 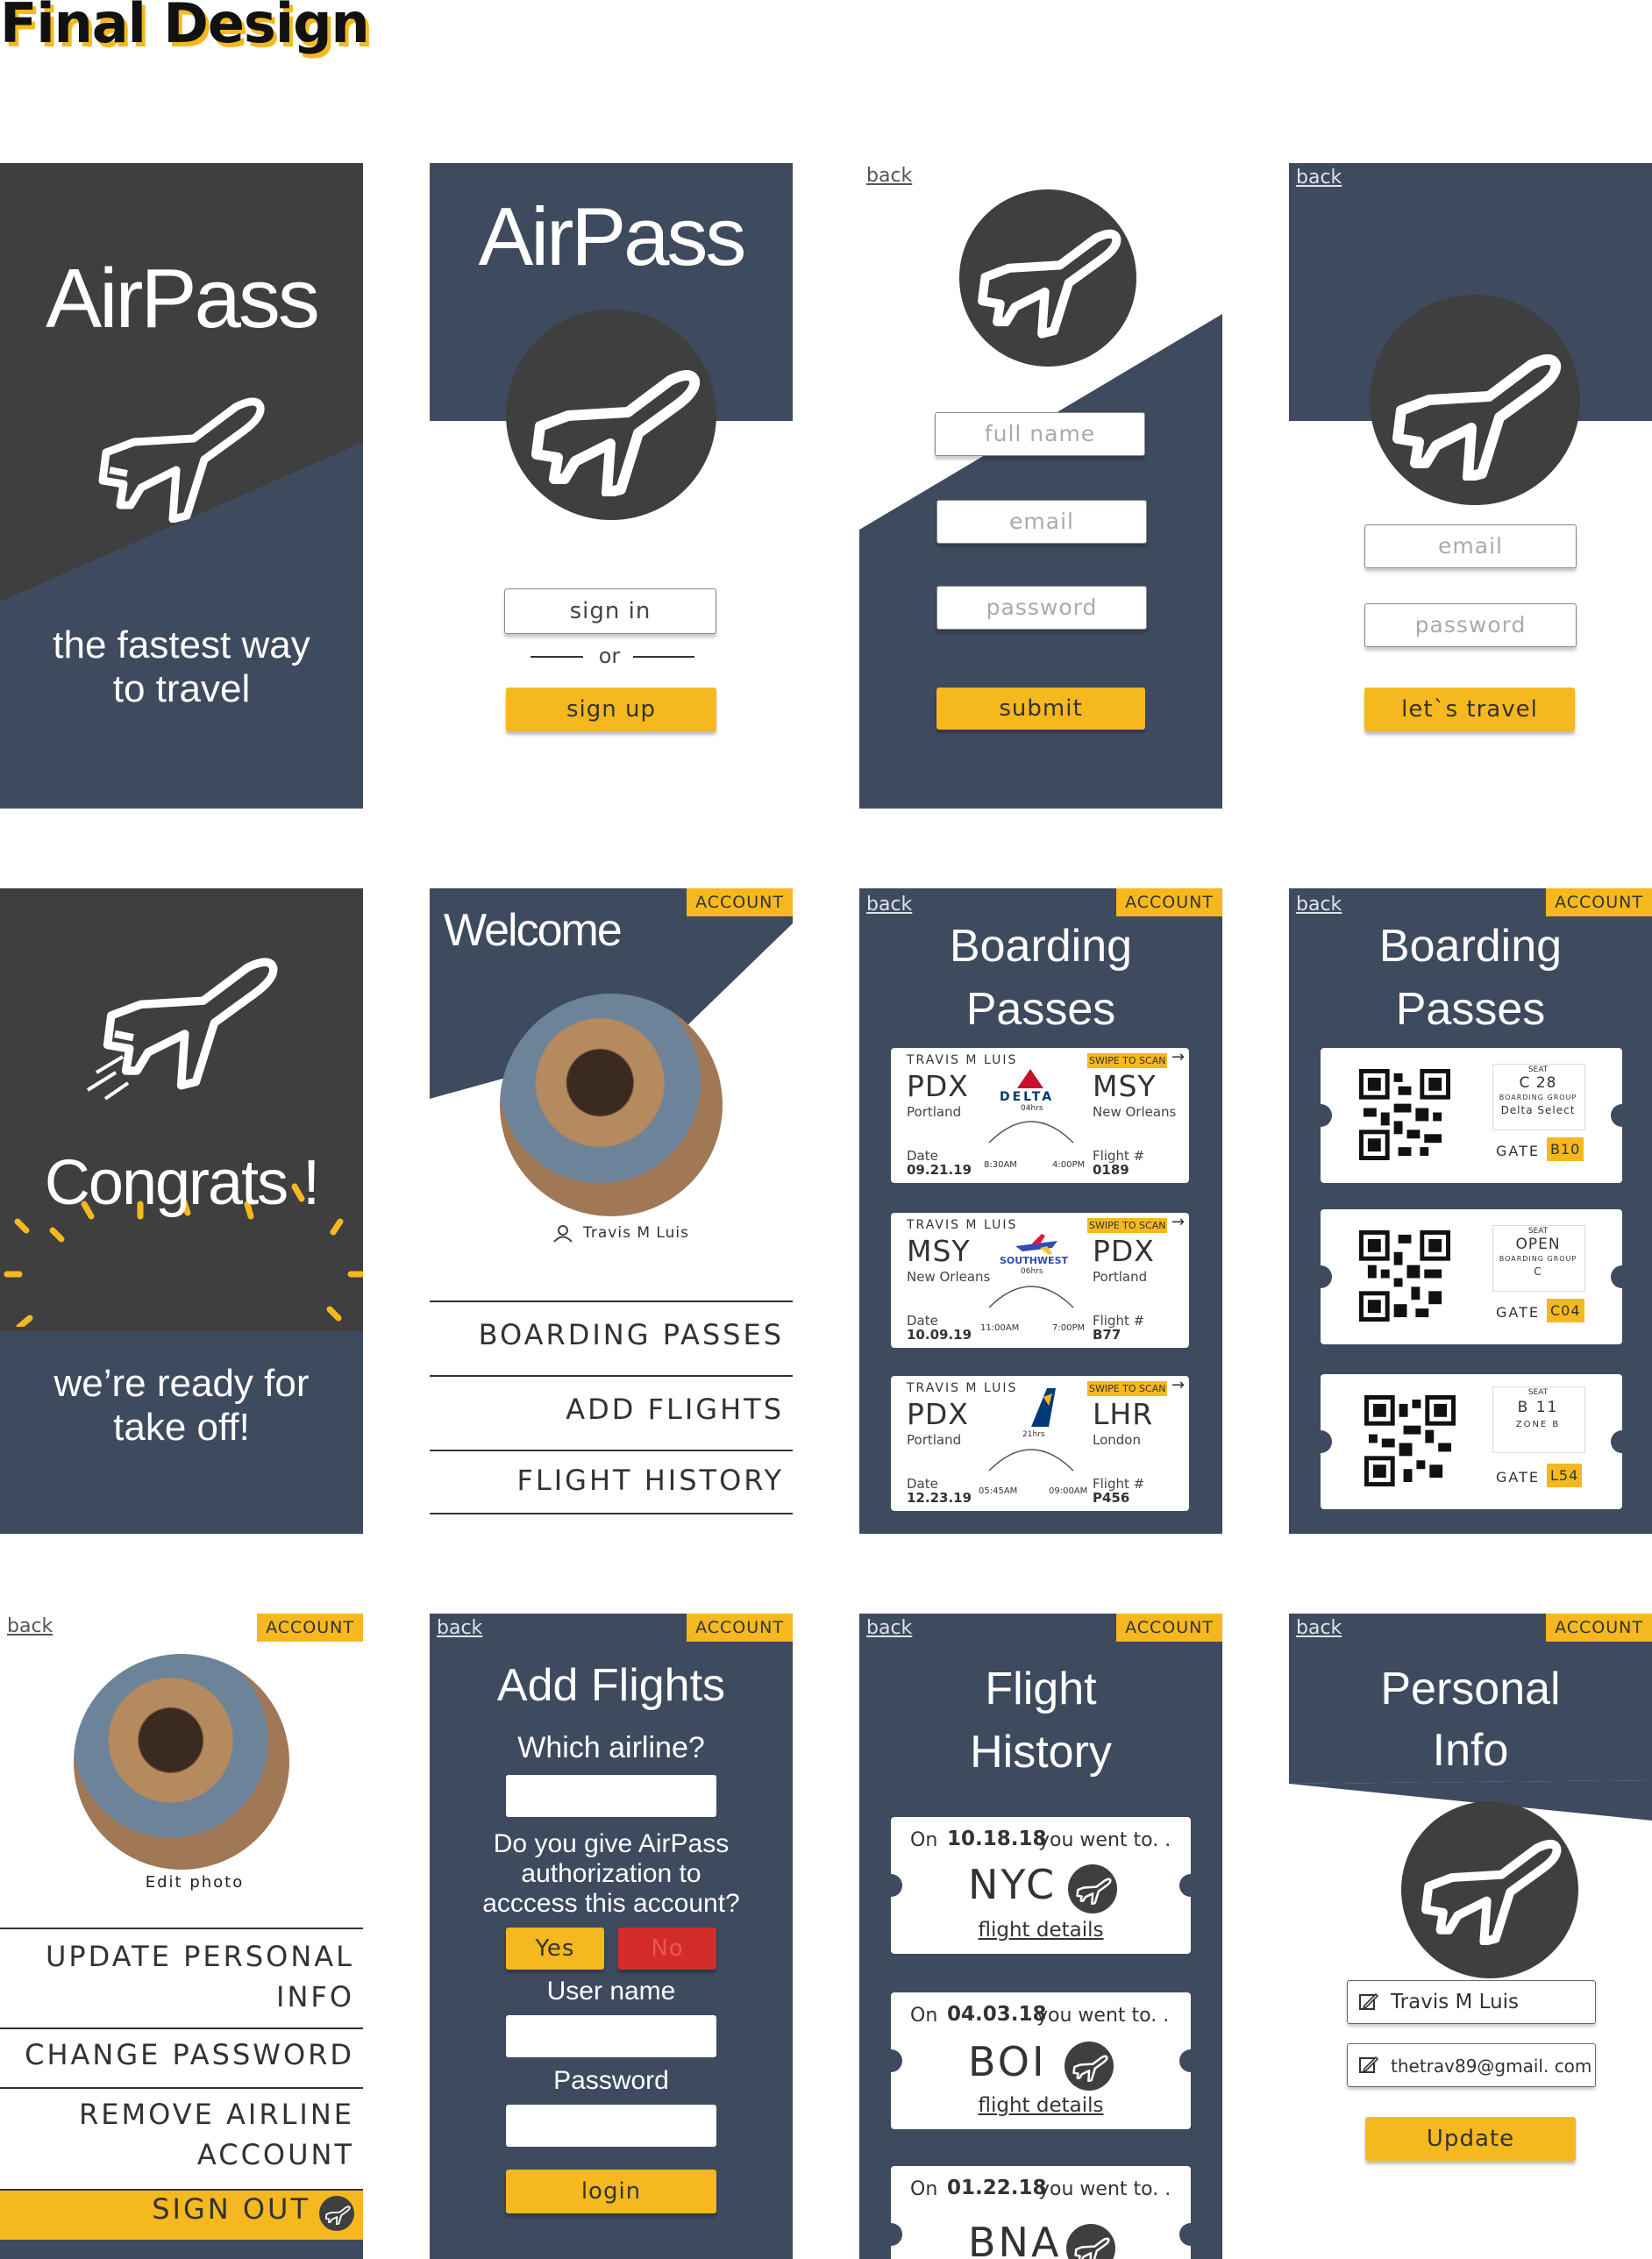 What do you see at coordinates (1455, 2002) in the screenshot?
I see `name-value: Travis M Luis` at bounding box center [1455, 2002].